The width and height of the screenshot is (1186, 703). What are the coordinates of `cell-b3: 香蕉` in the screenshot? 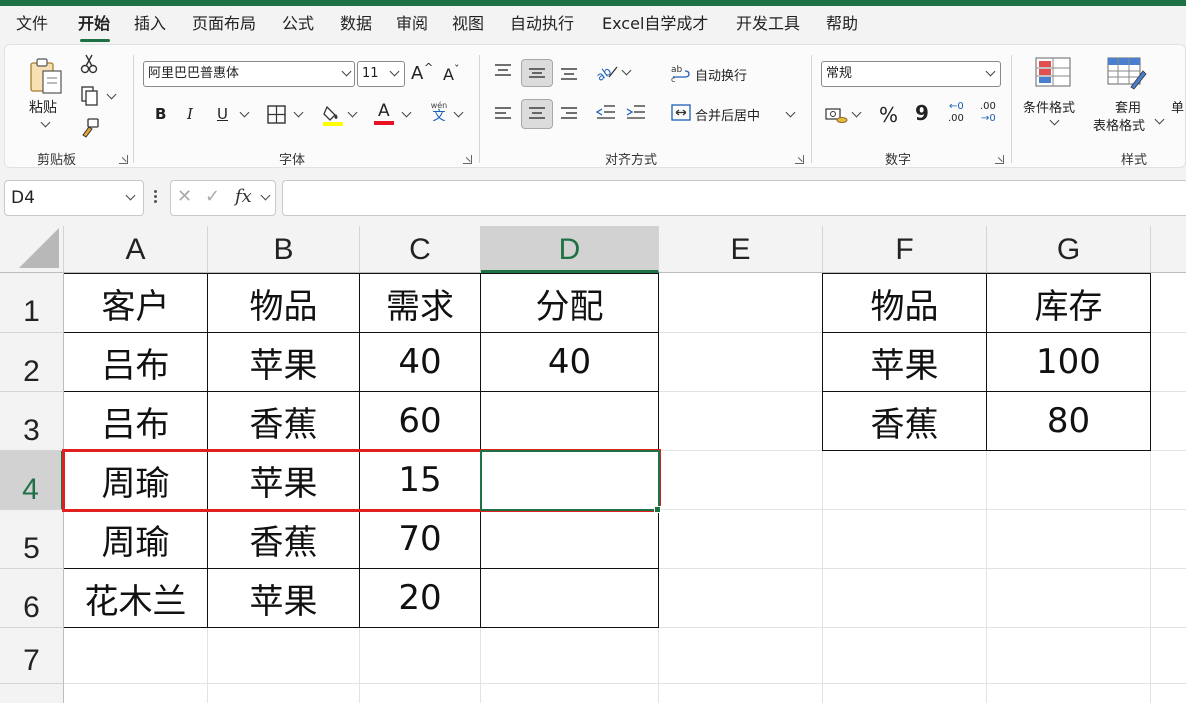 It's located at (283, 421).